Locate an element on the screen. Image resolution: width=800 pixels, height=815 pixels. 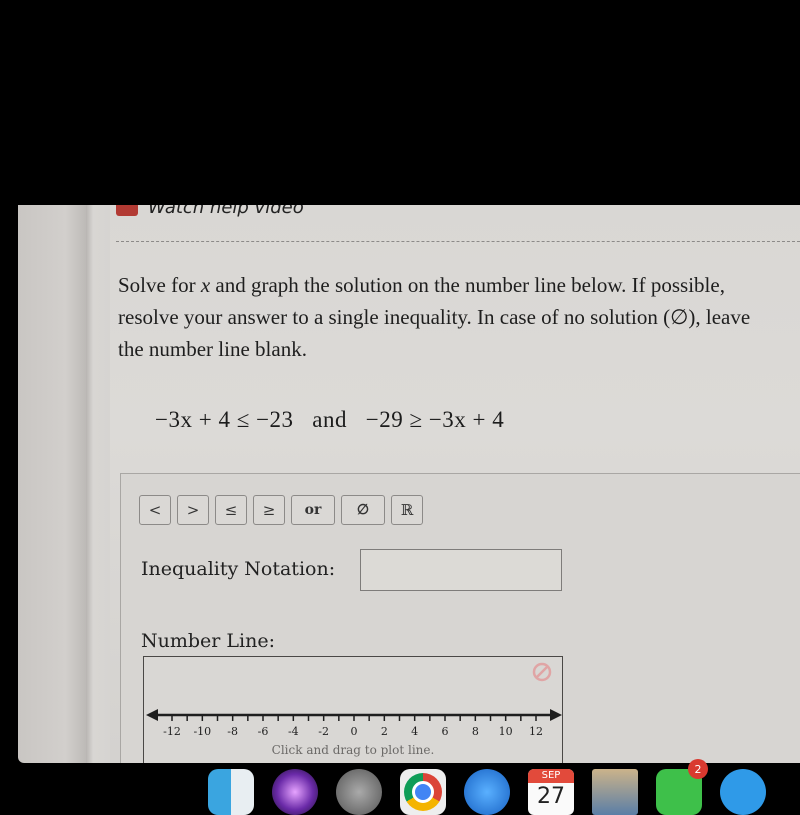
greater-equal-button: ≥ is located at coordinates (269, 510).